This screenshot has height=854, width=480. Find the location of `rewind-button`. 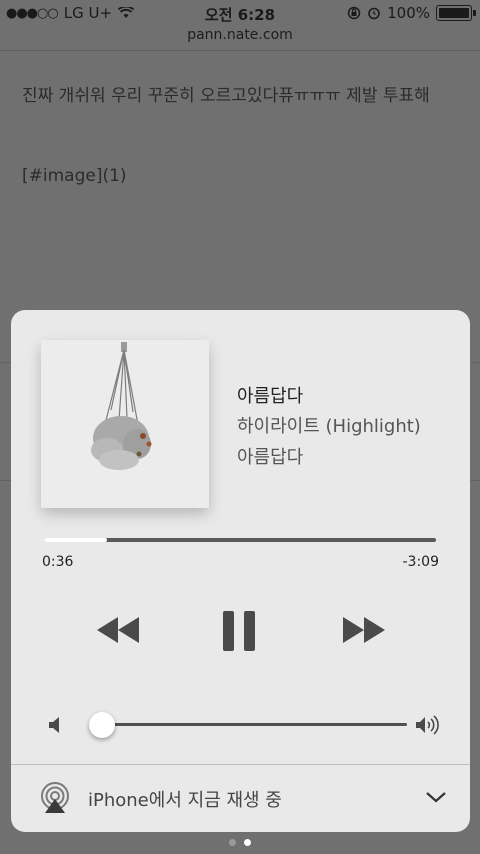

rewind-button is located at coordinates (118, 630).